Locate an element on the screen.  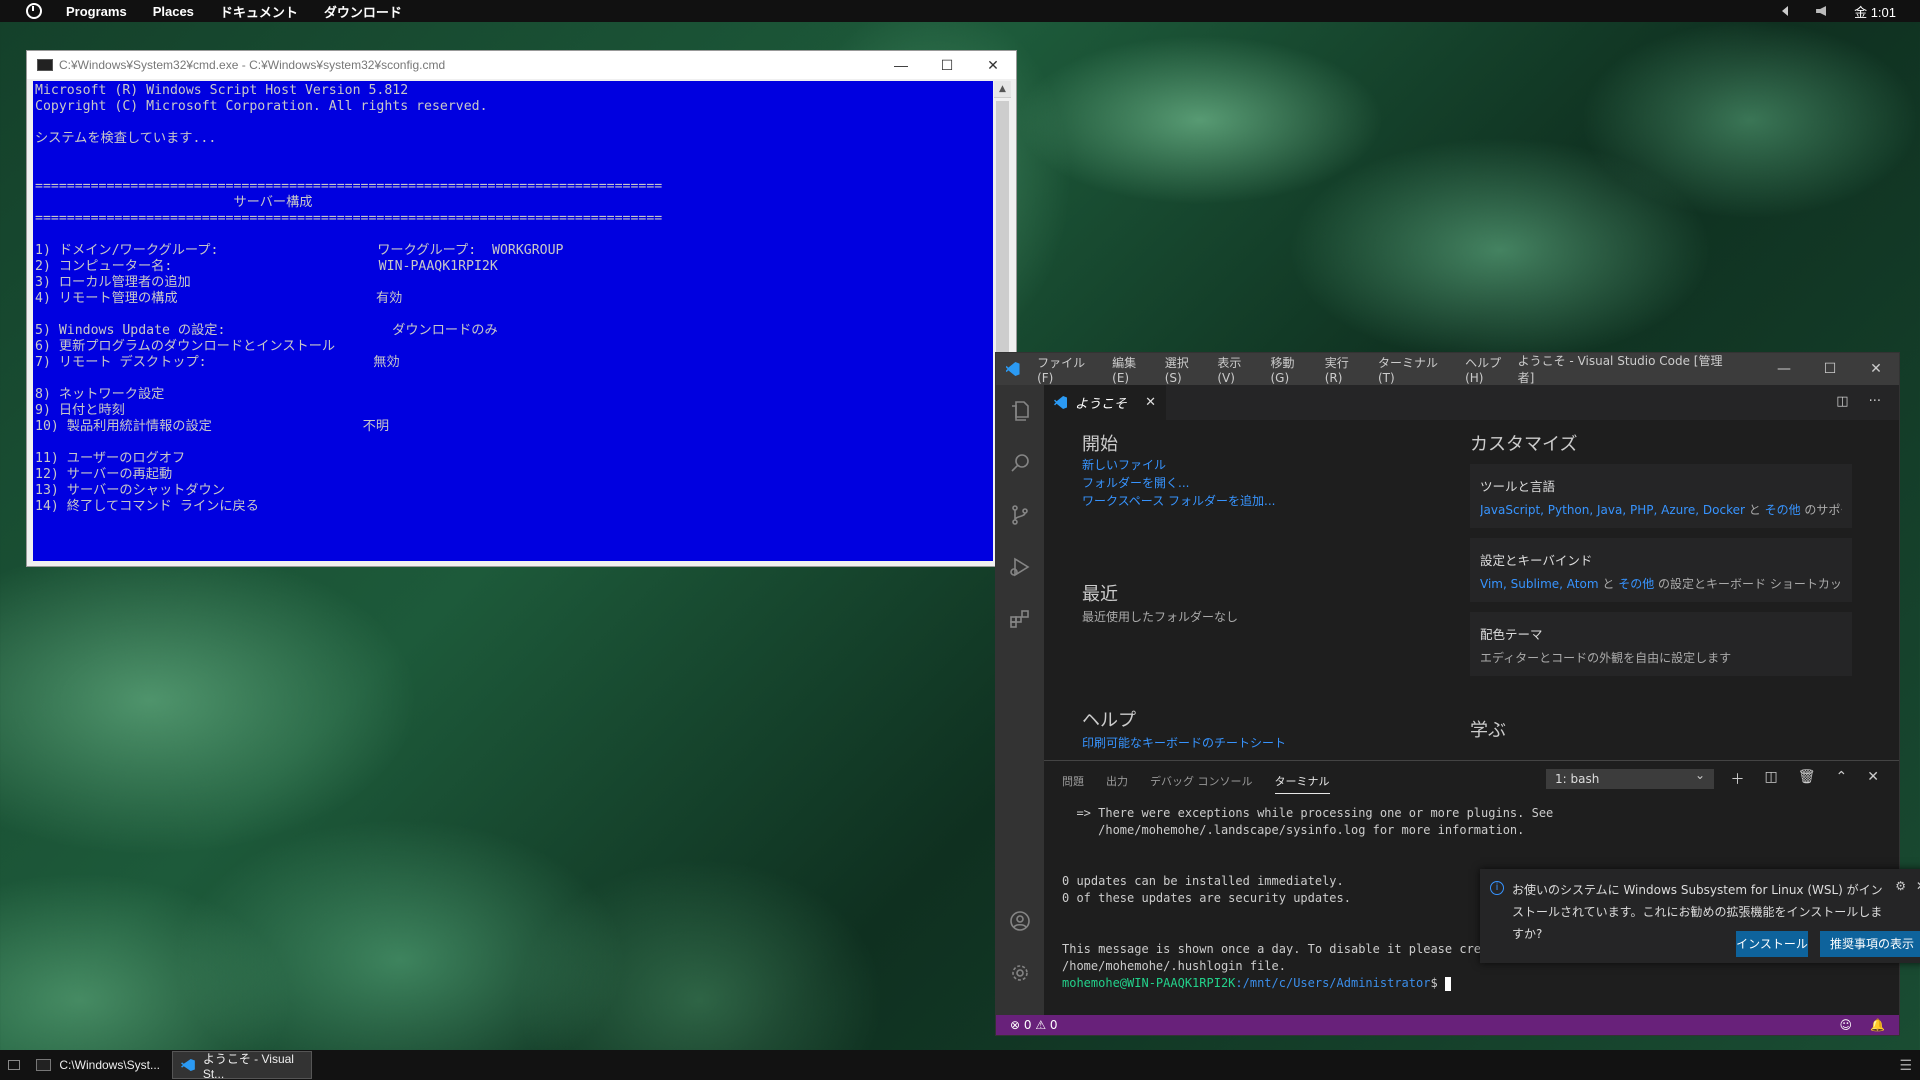
console-line: 13) サーバーのシャットダウン is located at coordinates (130, 490).